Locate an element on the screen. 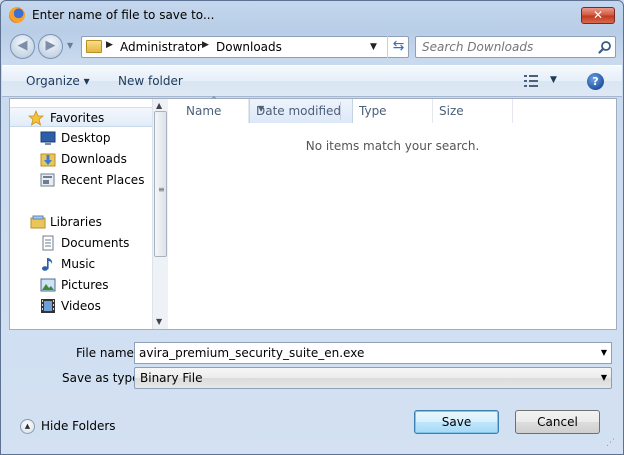 The width and height of the screenshot is (624, 455). column-header-label: Date modified is located at coordinates (299, 111).